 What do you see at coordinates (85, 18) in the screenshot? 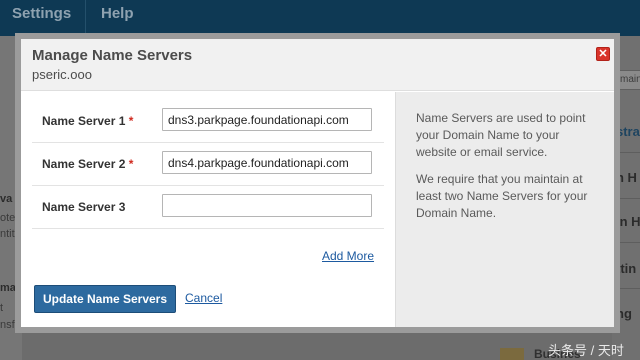
I see `nav-divider` at bounding box center [85, 18].